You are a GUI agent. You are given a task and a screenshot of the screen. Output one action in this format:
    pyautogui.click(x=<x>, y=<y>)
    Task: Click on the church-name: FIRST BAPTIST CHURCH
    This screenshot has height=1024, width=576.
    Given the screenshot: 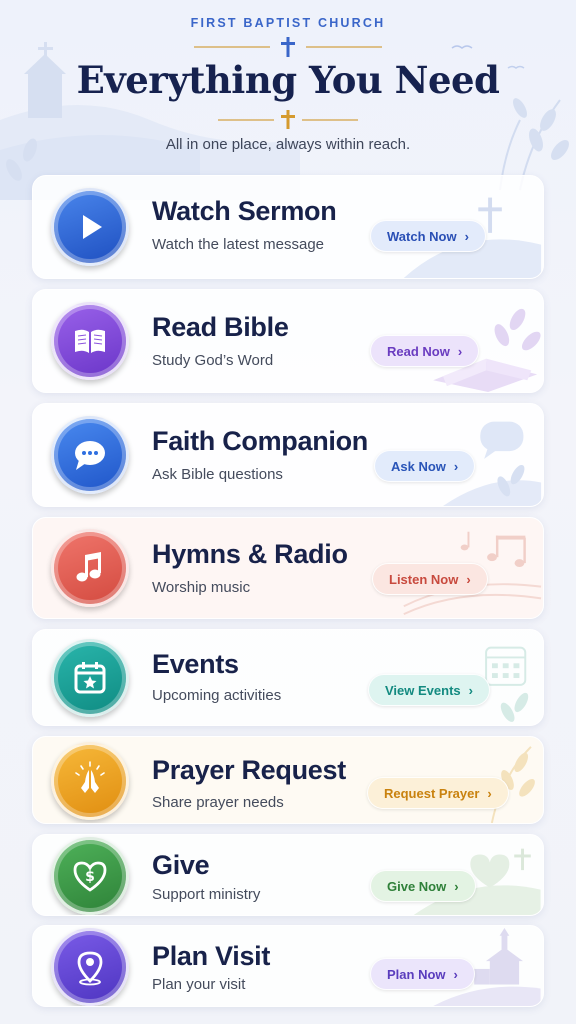 What is the action you would take?
    pyautogui.click(x=288, y=23)
    